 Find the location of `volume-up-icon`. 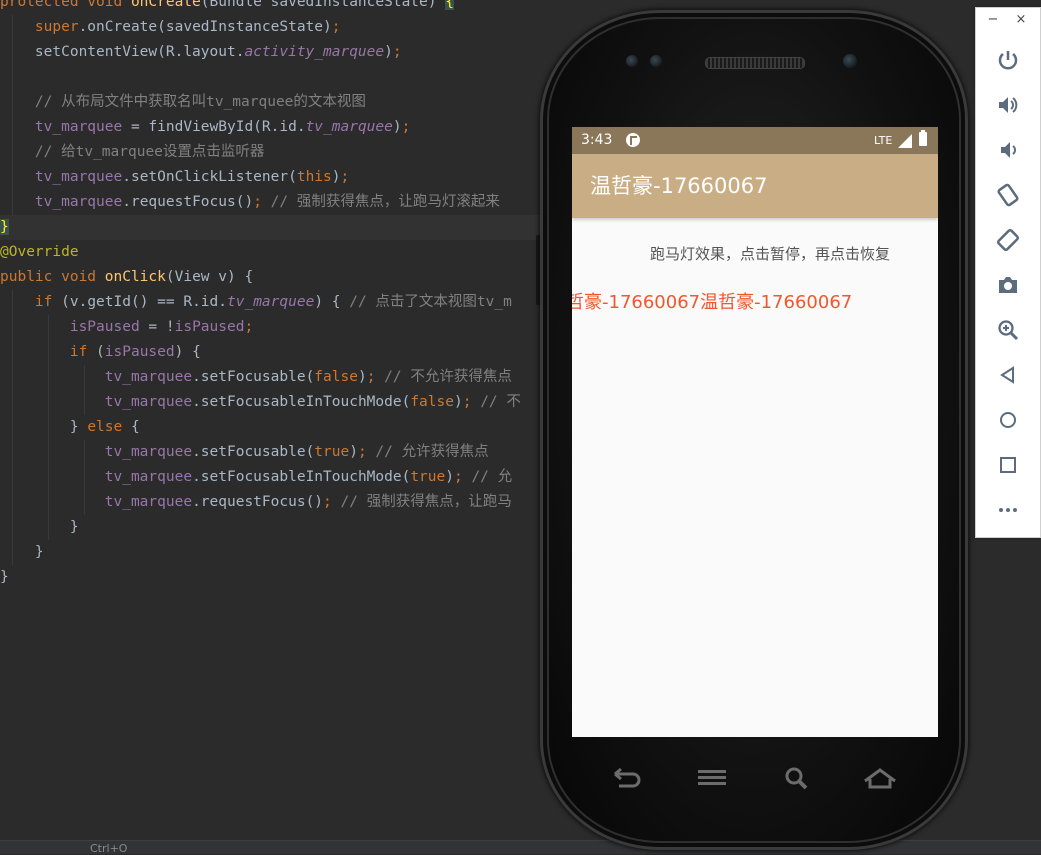

volume-up-icon is located at coordinates (1008, 105).